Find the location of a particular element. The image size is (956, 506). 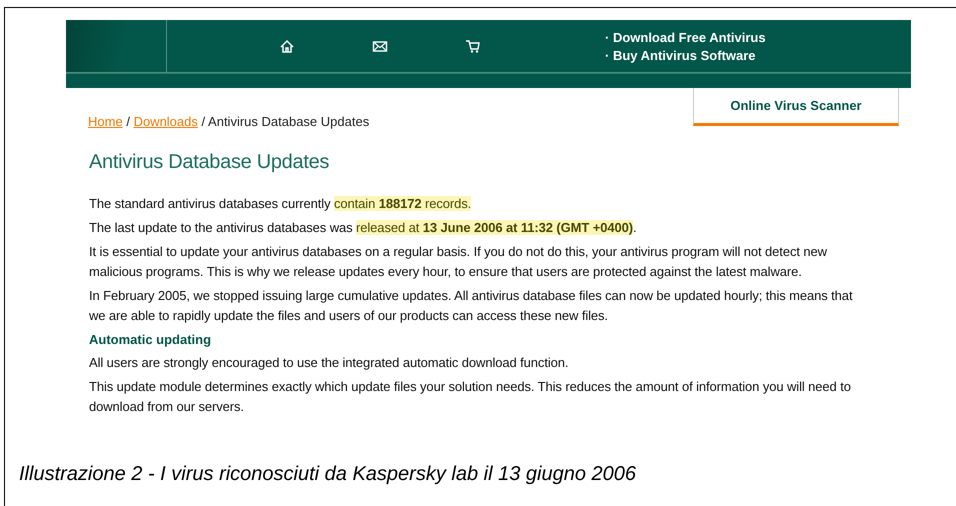

section-heading: Automatic updating is located at coordinates (150, 339).